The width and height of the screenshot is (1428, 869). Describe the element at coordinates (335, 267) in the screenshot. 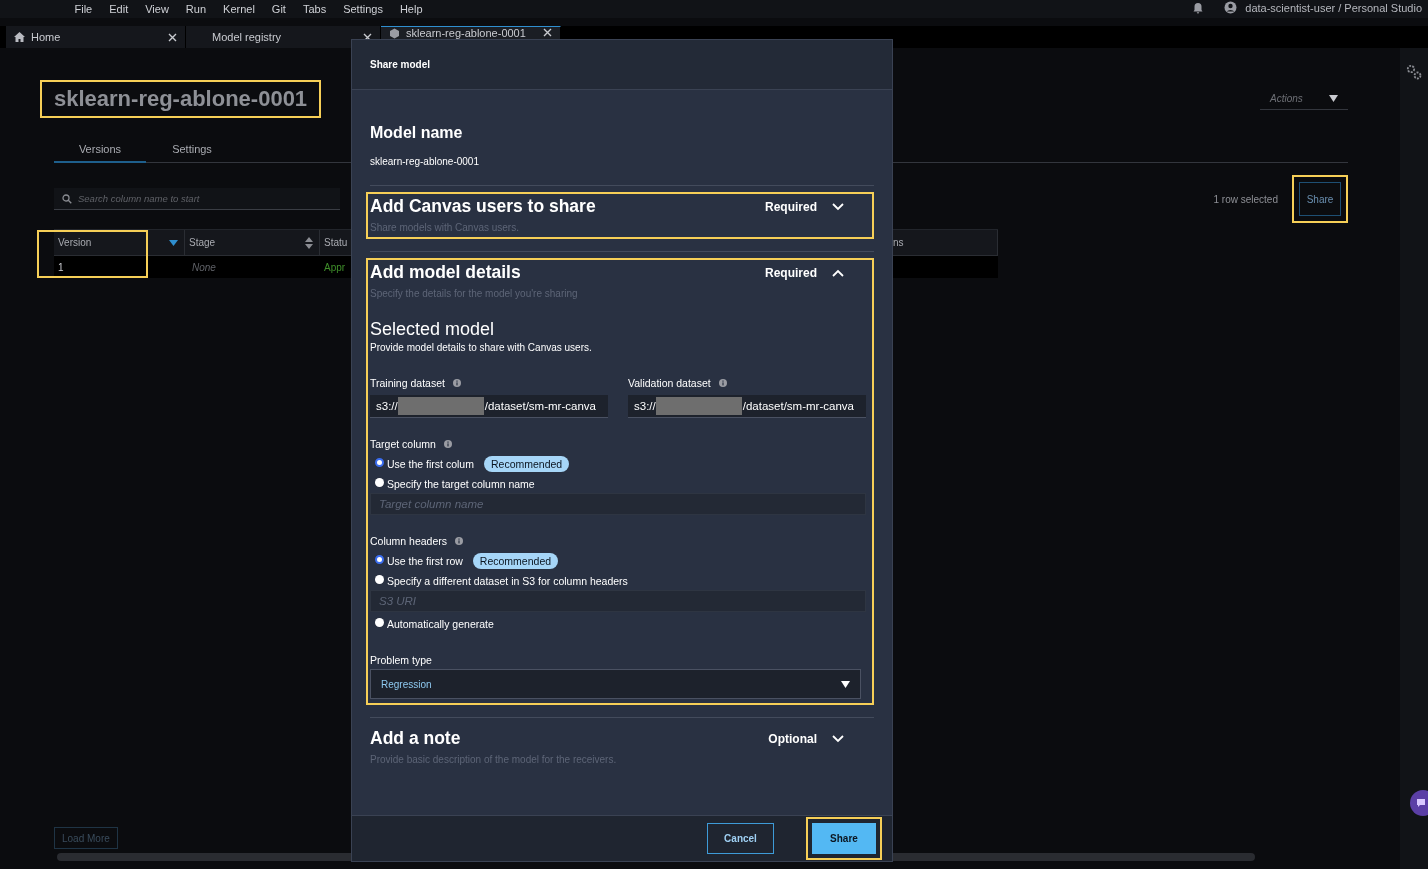

I see `table-cell-text: Appr` at that location.